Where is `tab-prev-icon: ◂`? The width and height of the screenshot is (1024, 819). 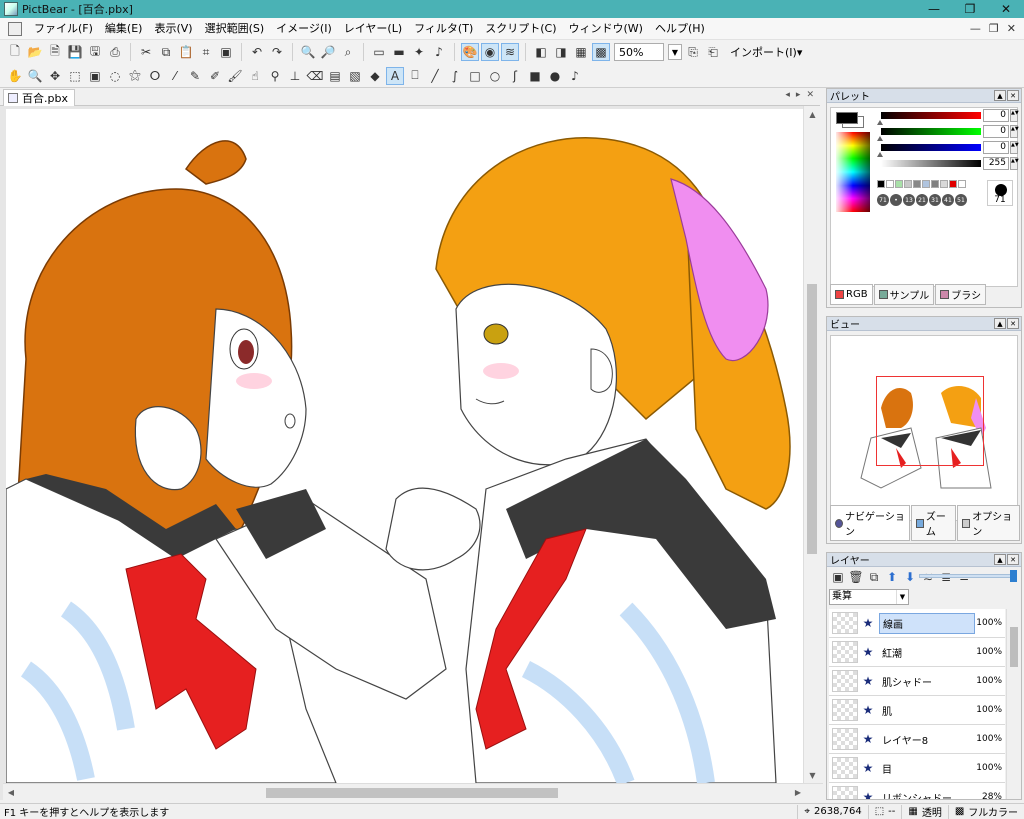
tab-prev-icon: ◂ is located at coordinates (787, 95).